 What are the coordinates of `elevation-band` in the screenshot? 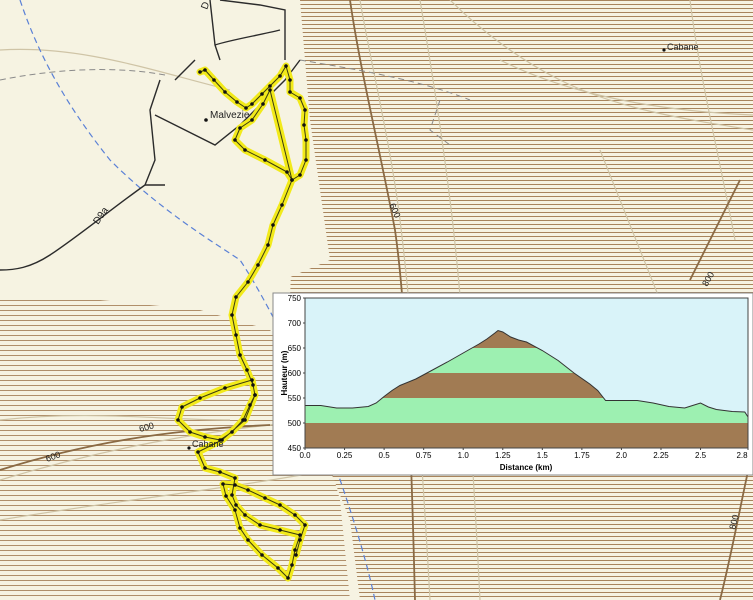 It's located at (526, 435).